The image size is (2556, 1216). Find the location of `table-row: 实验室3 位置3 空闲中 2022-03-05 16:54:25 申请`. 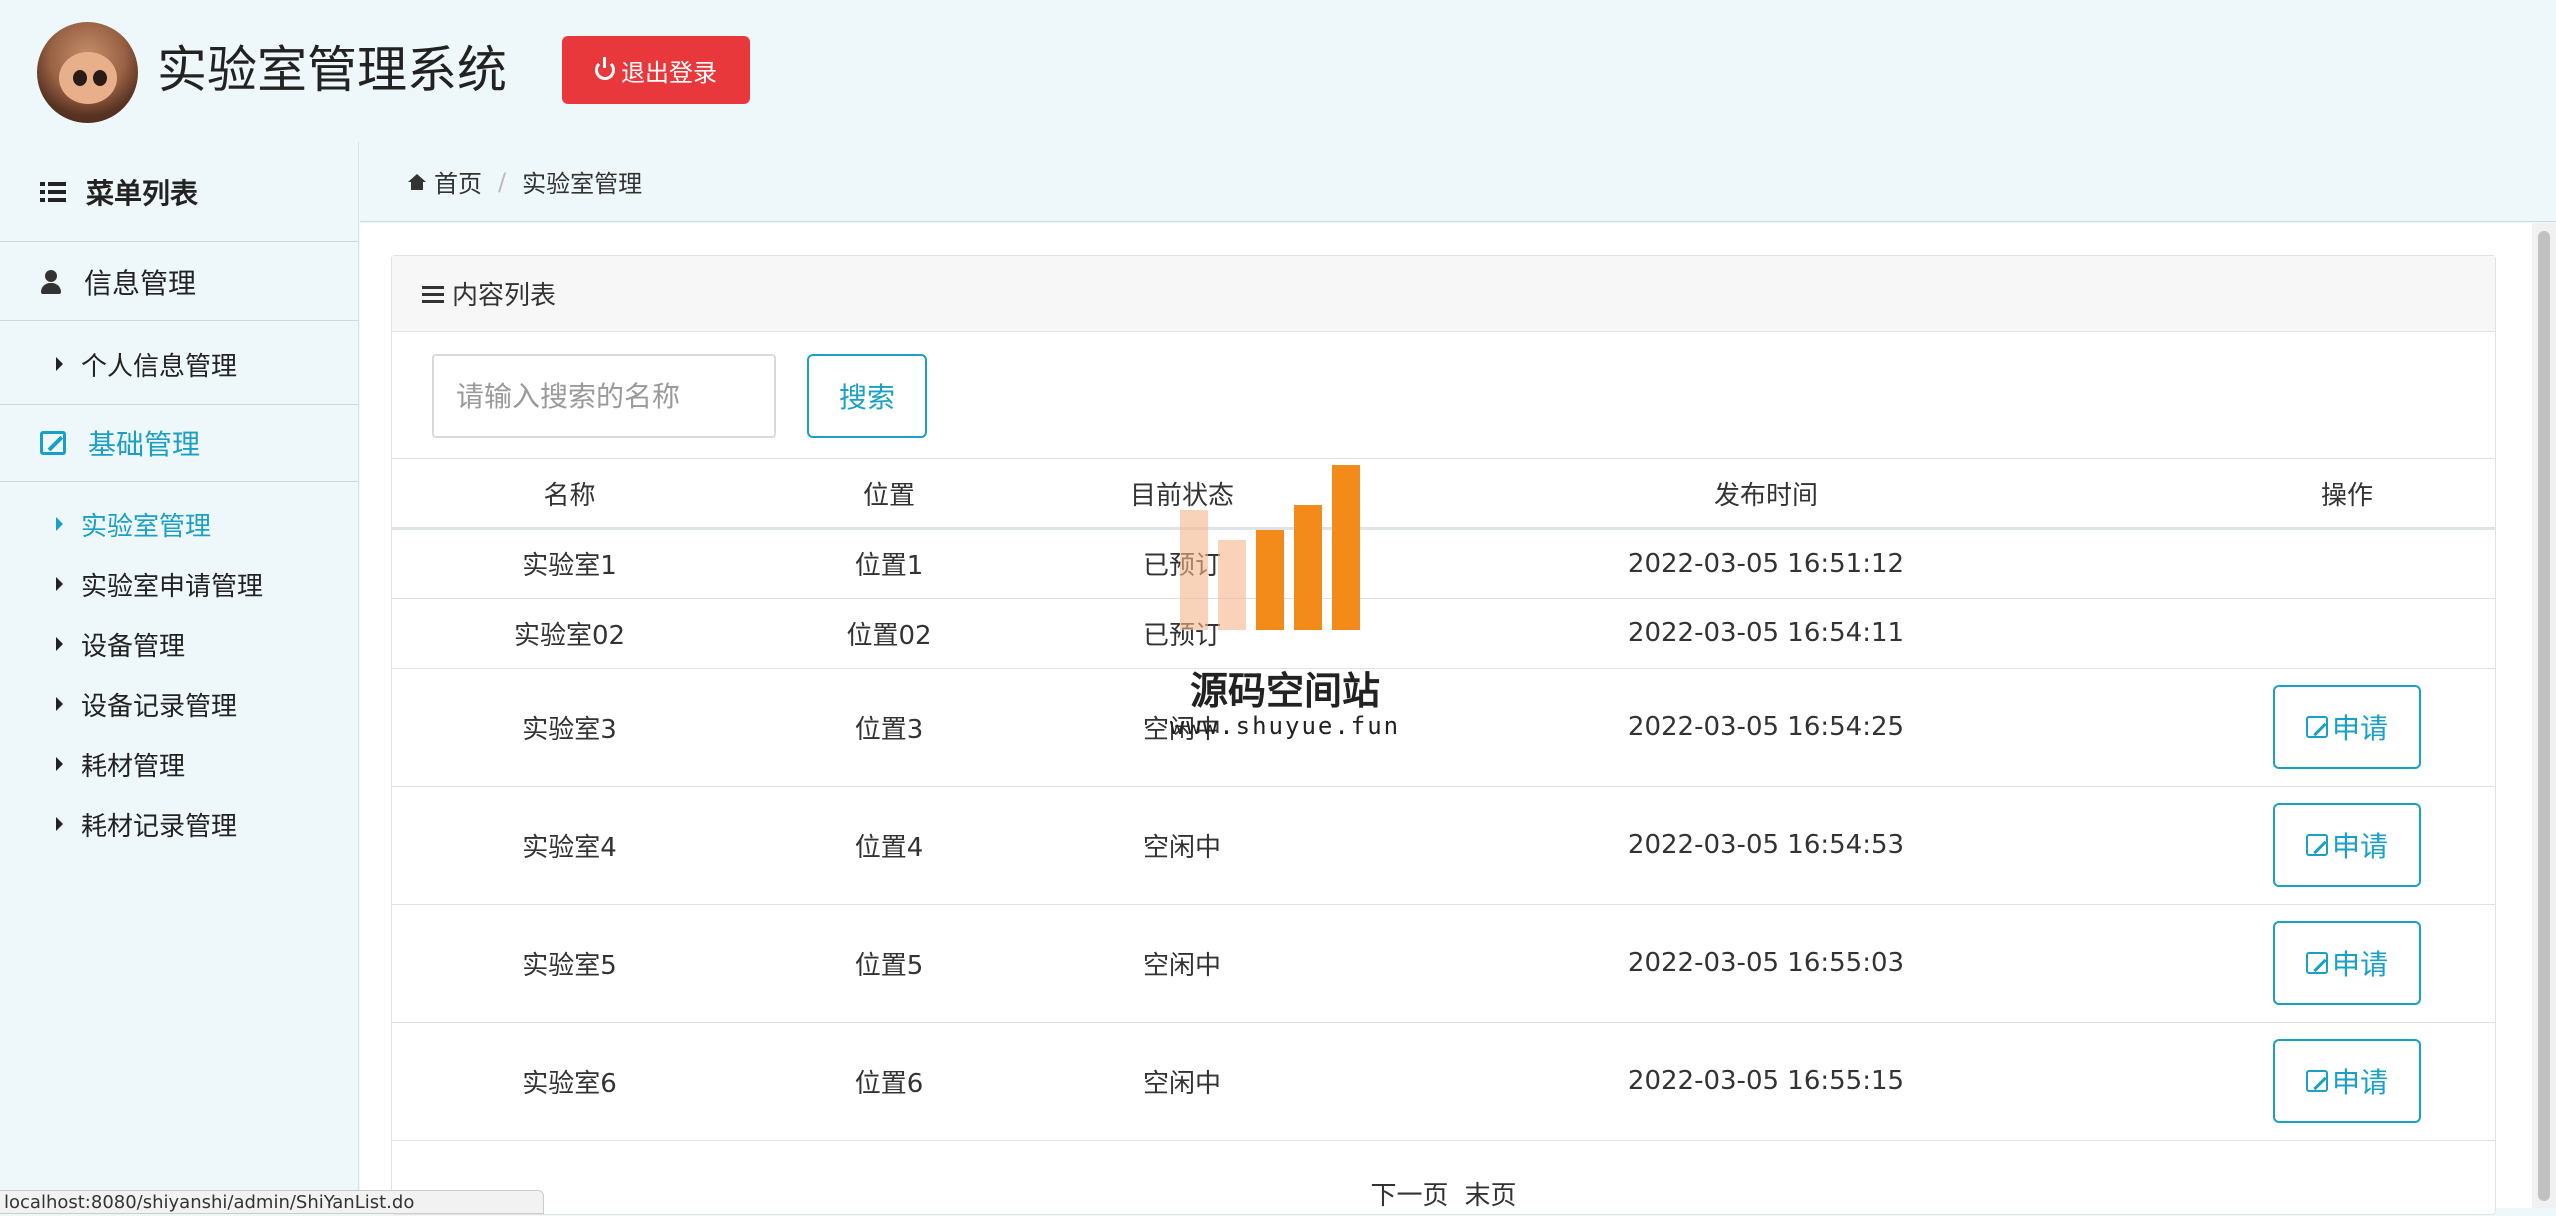

table-row: 实验室3 位置3 空闲中 2022-03-05 16:54:25 申请 is located at coordinates (1443, 727).